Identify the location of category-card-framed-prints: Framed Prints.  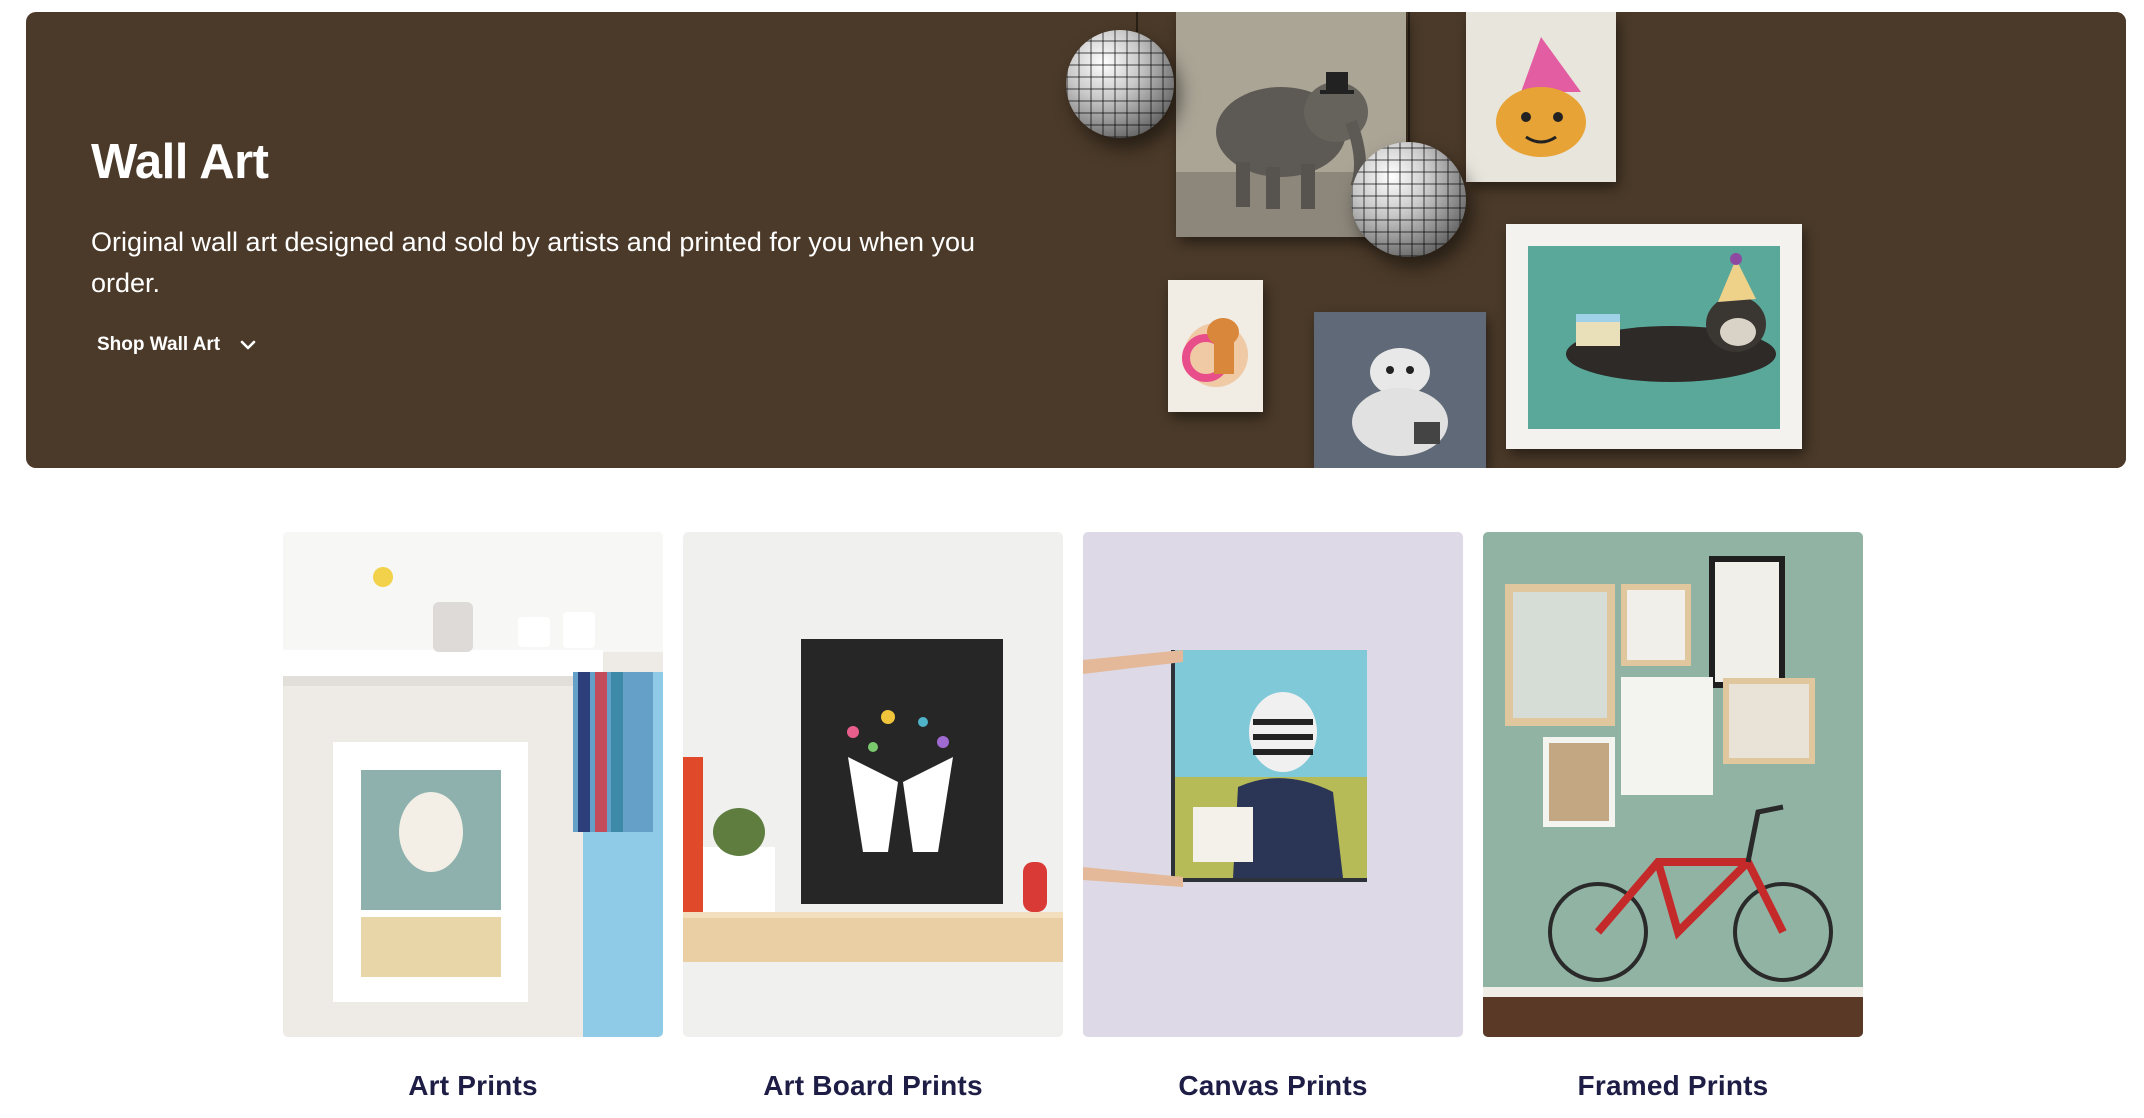
(1673, 817).